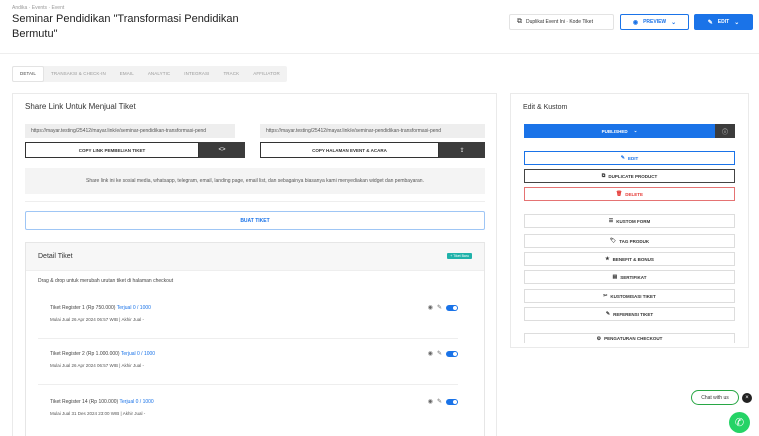 The height and width of the screenshot is (436, 759). What do you see at coordinates (715, 397) in the screenshot?
I see `chat-with-us-button: Chat with us` at bounding box center [715, 397].